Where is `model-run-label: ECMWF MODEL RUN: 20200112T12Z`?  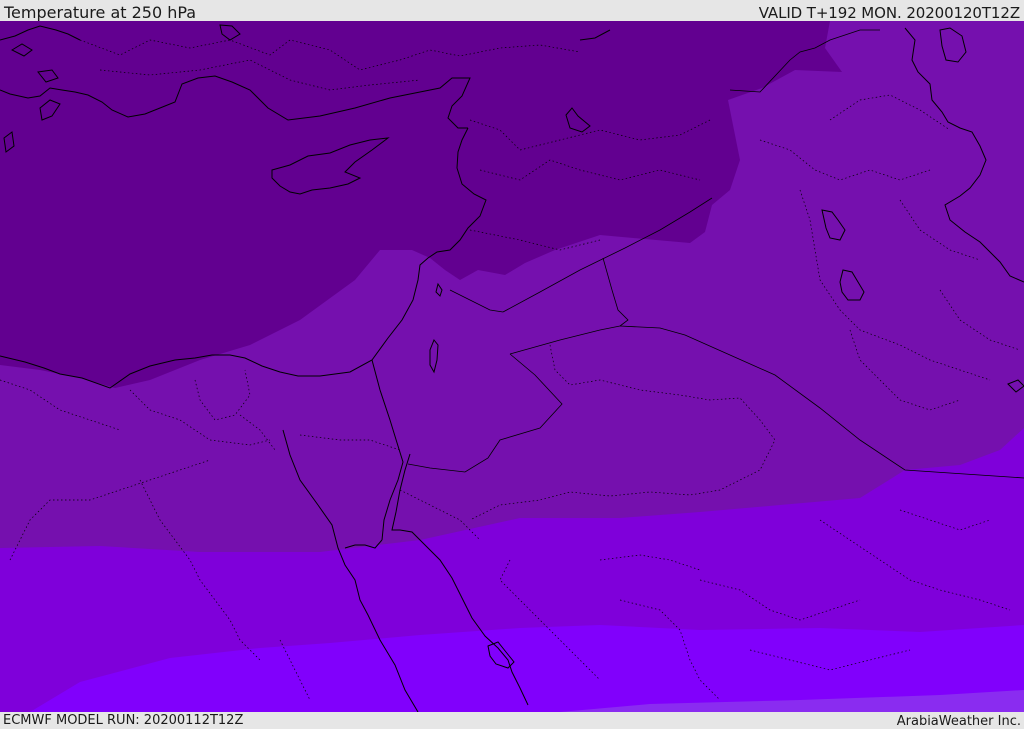
model-run-label: ECMWF MODEL RUN: 20200112T12Z is located at coordinates (123, 720).